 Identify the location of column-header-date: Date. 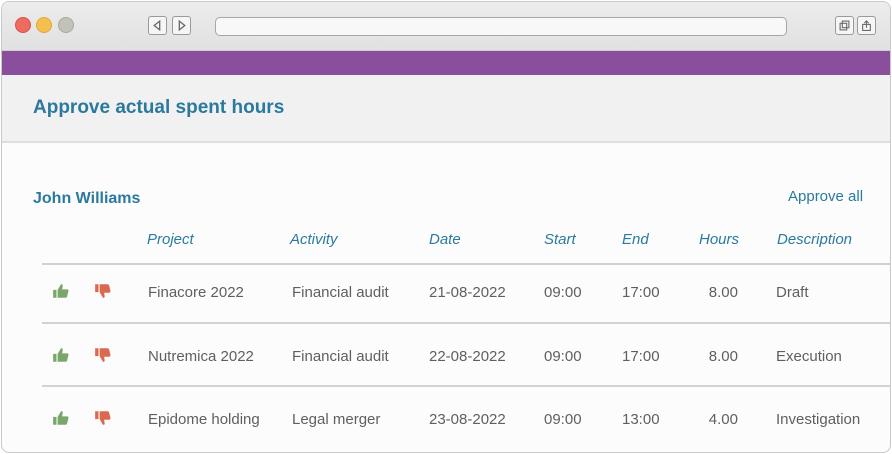
(445, 239).